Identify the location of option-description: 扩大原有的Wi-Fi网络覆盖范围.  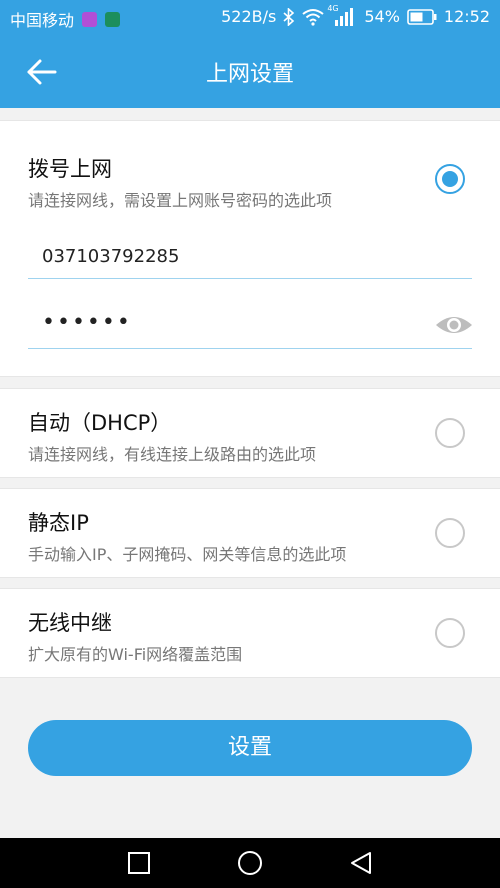
(135, 654).